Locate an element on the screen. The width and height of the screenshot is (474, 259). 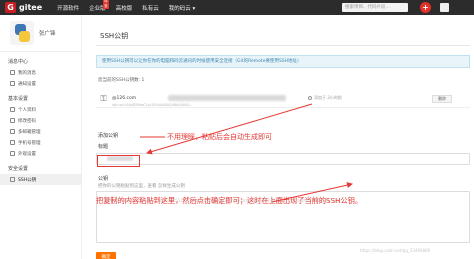
sidebar-item-label: 通知设置 is located at coordinates (27, 84).